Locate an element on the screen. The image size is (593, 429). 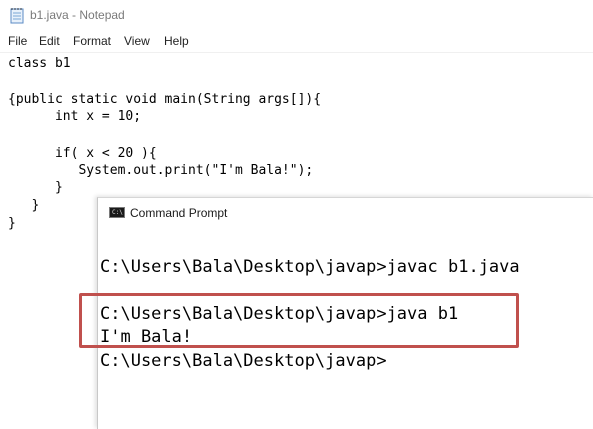
code-line: class b1 is located at coordinates (39, 63).